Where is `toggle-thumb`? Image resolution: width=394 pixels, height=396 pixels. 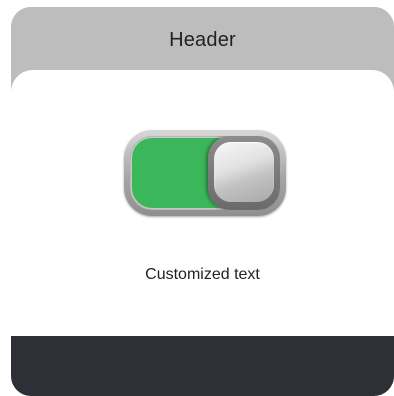 toggle-thumb is located at coordinates (244, 173).